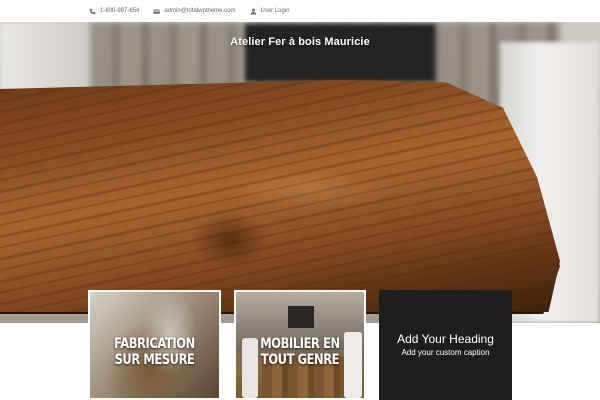 This screenshot has width=600, height=400. I want to click on card-caption-line: MOBILIER EN, so click(300, 344).